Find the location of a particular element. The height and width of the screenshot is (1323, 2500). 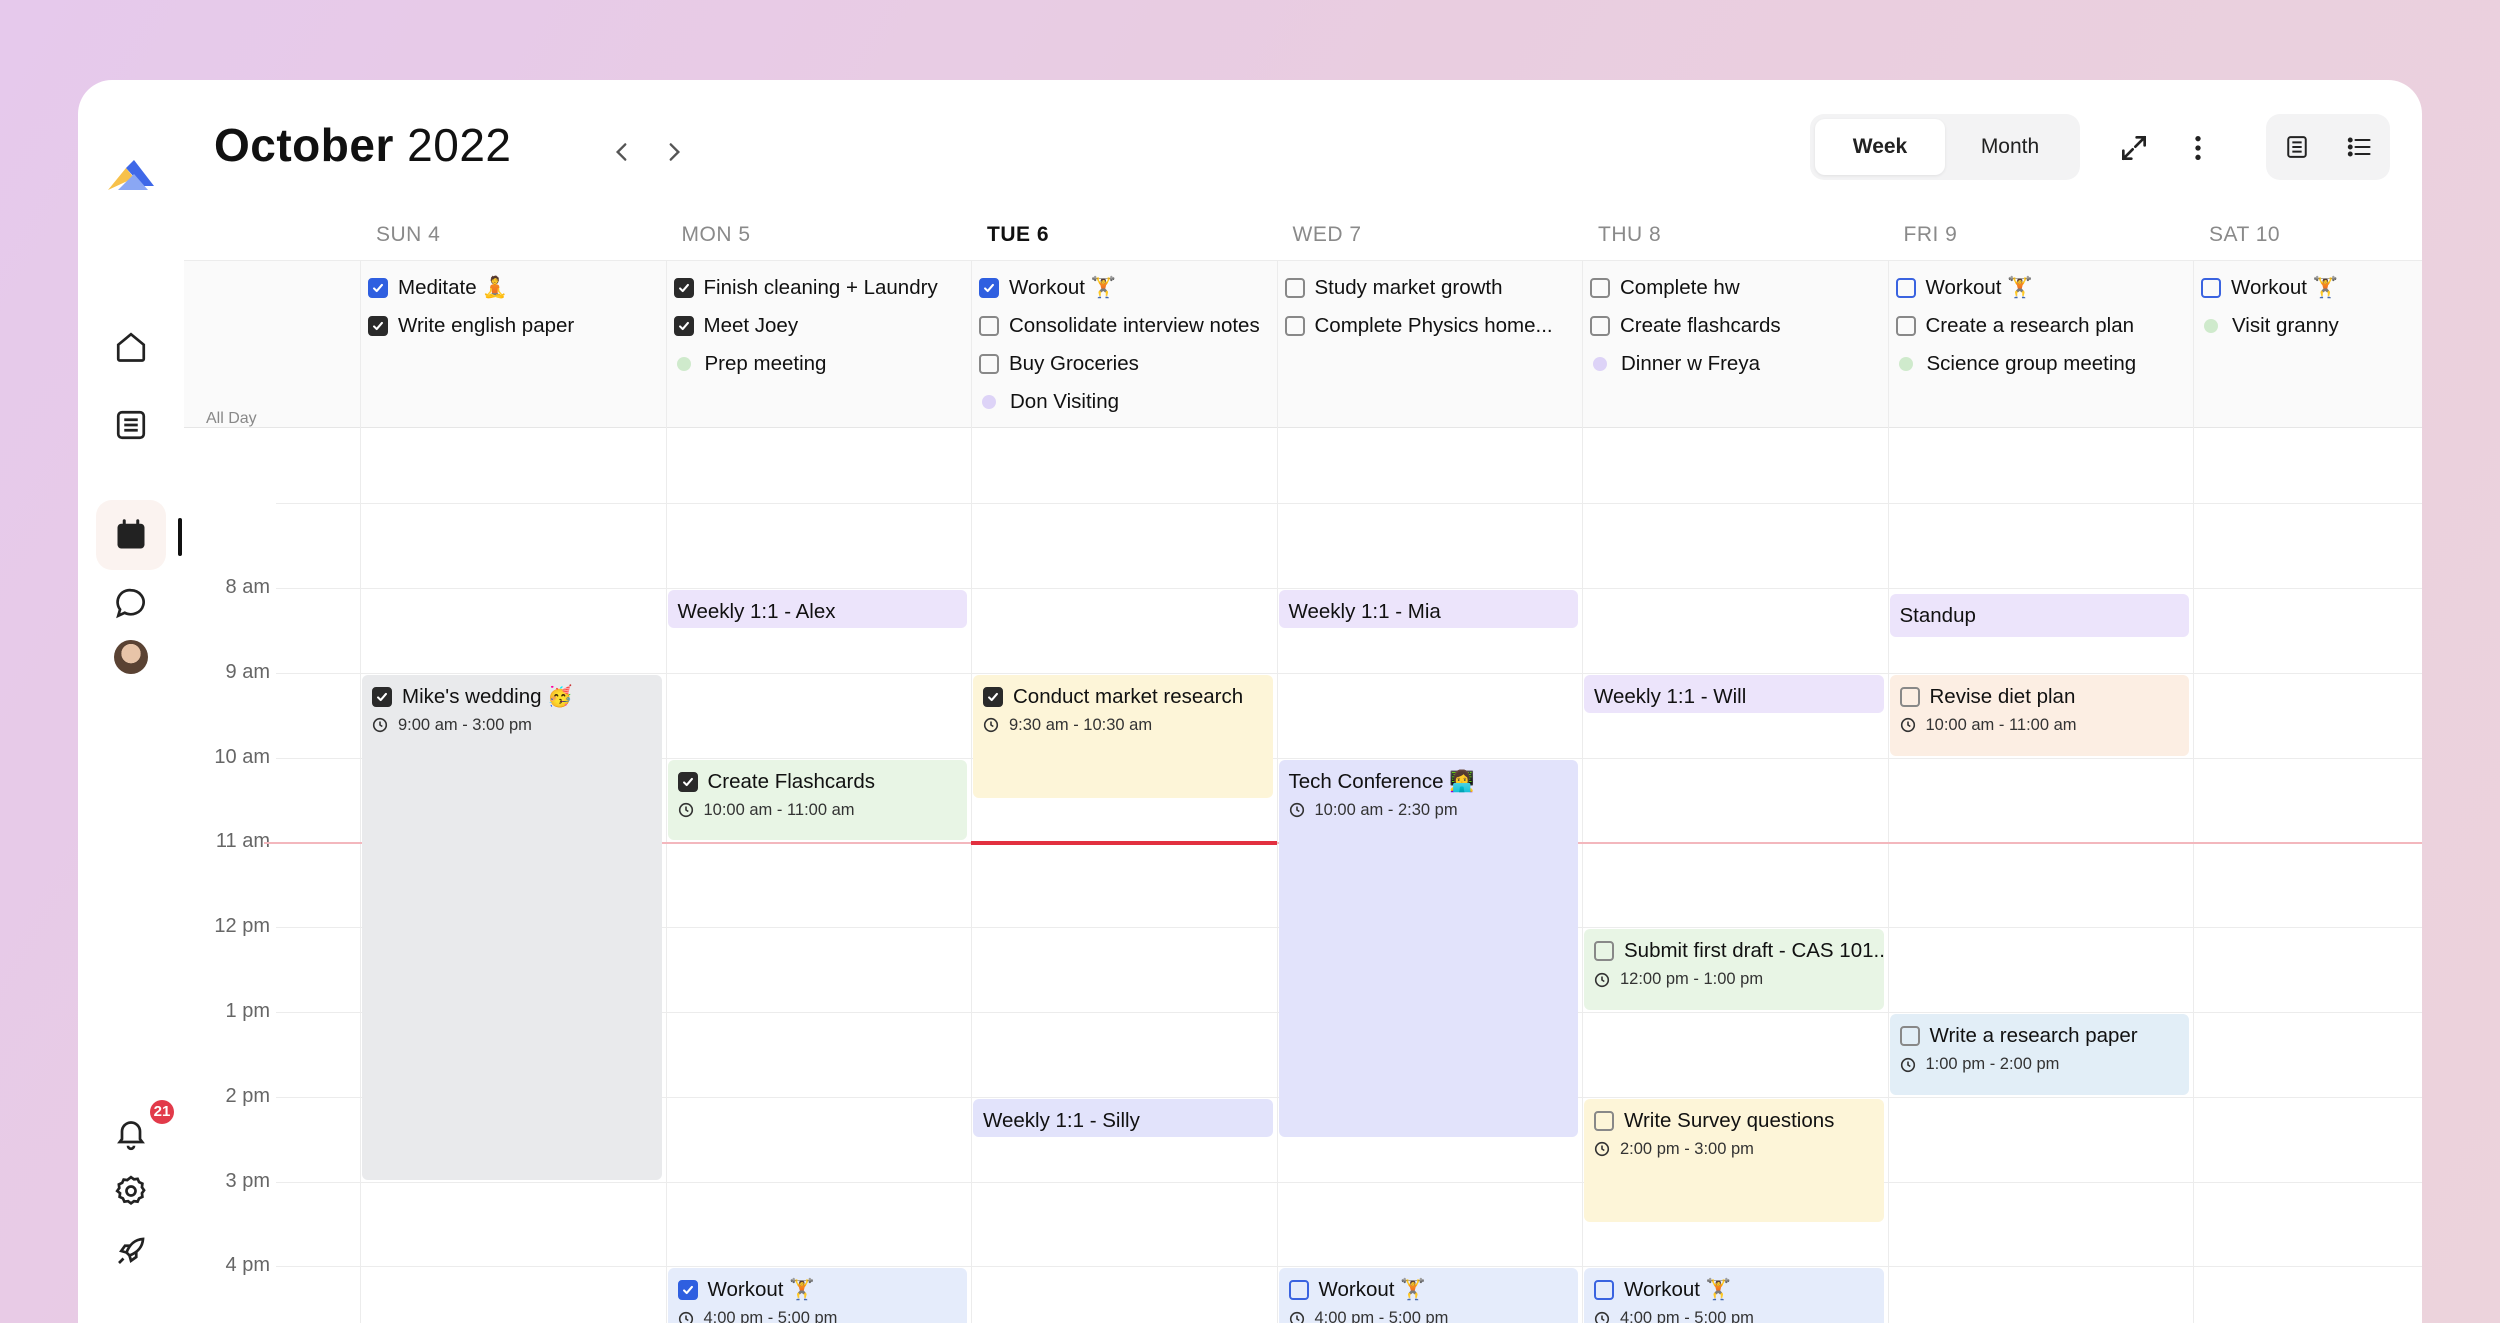

item-label: Buy Groceries is located at coordinates (1074, 363).